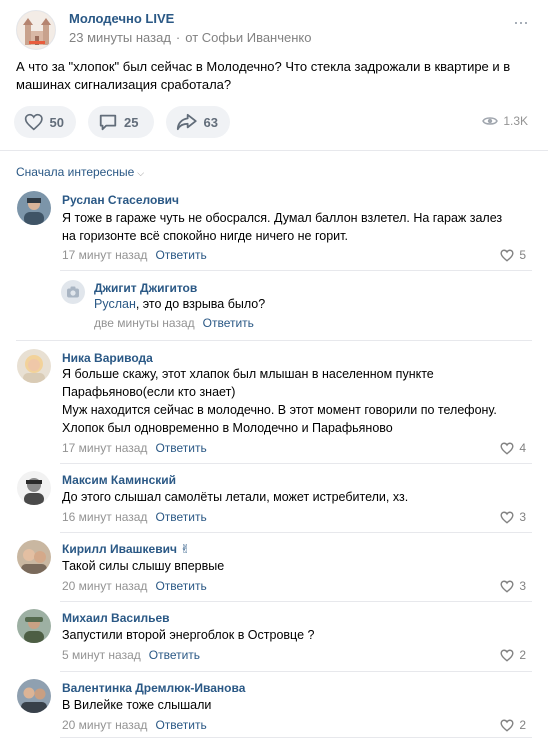 The height and width of the screenshot is (740, 548). What do you see at coordinates (522, 448) in the screenshot?
I see `comment-likes-count: 4` at bounding box center [522, 448].